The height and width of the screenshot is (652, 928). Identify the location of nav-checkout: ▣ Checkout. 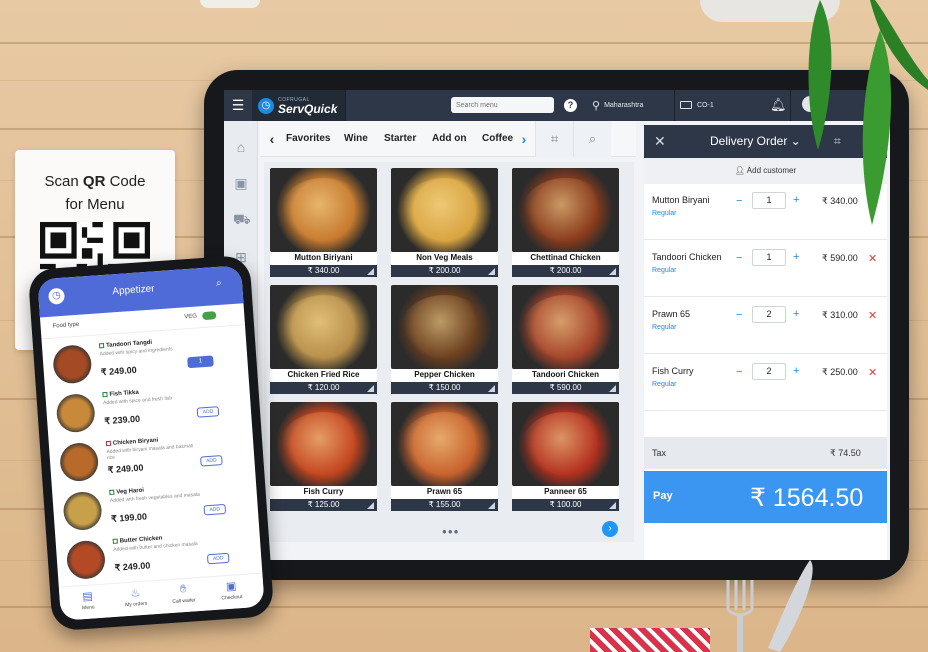
(231, 590).